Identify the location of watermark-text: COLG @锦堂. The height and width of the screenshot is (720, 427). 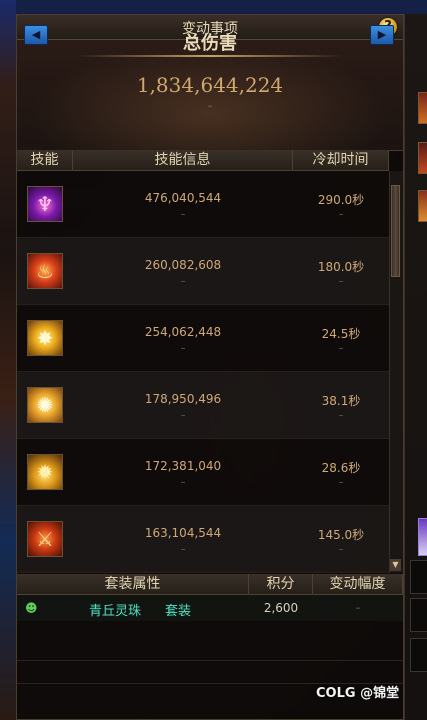
(358, 693).